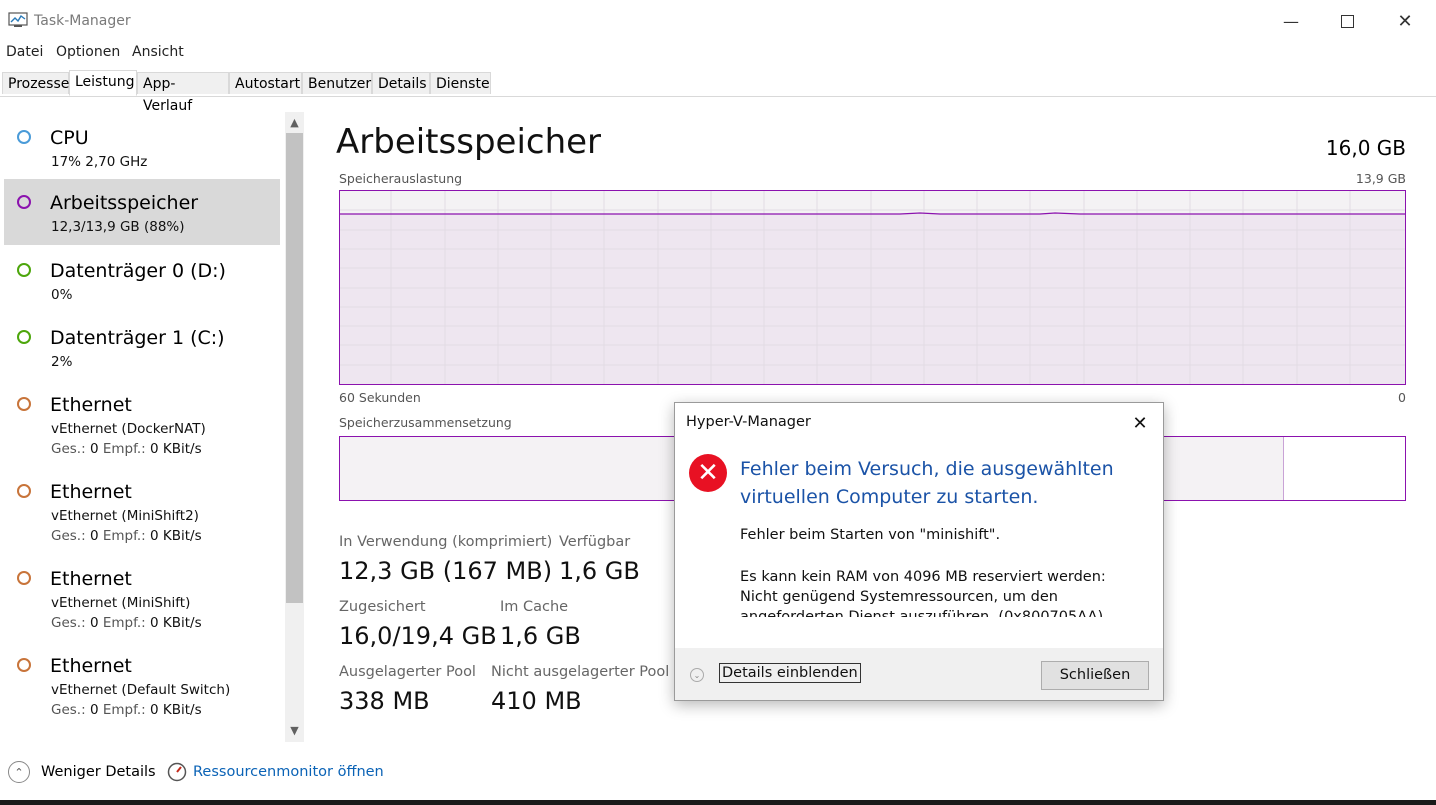 The width and height of the screenshot is (1436, 805). Describe the element at coordinates (580, 672) in the screenshot. I see `nonpaged-pool-label: Nicht ausgelagerter Pool` at that location.